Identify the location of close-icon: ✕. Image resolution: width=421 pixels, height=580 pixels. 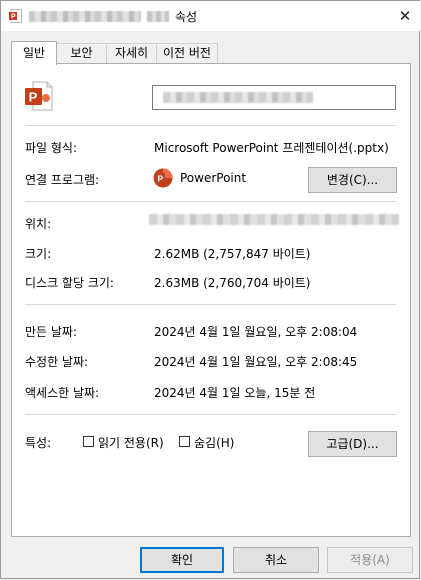
(405, 16).